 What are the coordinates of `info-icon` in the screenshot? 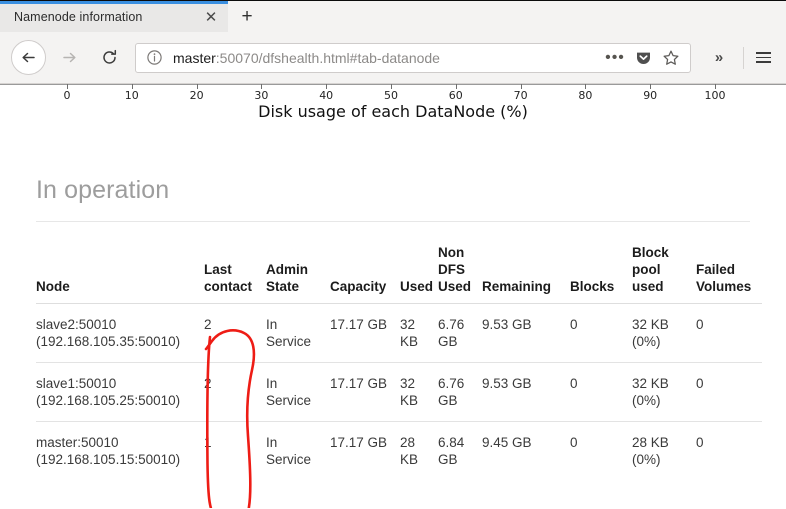 It's located at (154, 57).